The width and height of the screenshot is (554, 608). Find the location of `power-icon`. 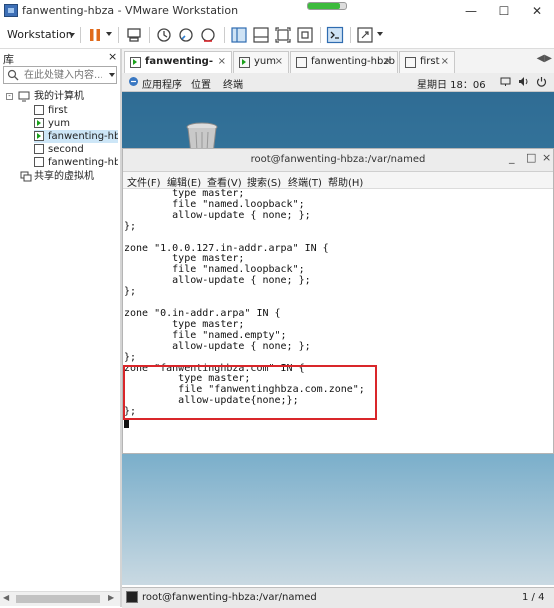

power-icon is located at coordinates (541, 81).